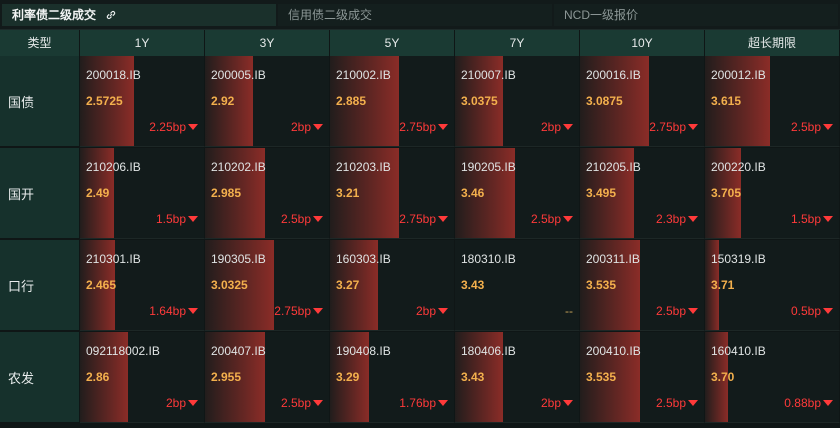 The height and width of the screenshot is (428, 840). Describe the element at coordinates (601, 377) in the screenshot. I see `bond-yield: 3.535` at that location.